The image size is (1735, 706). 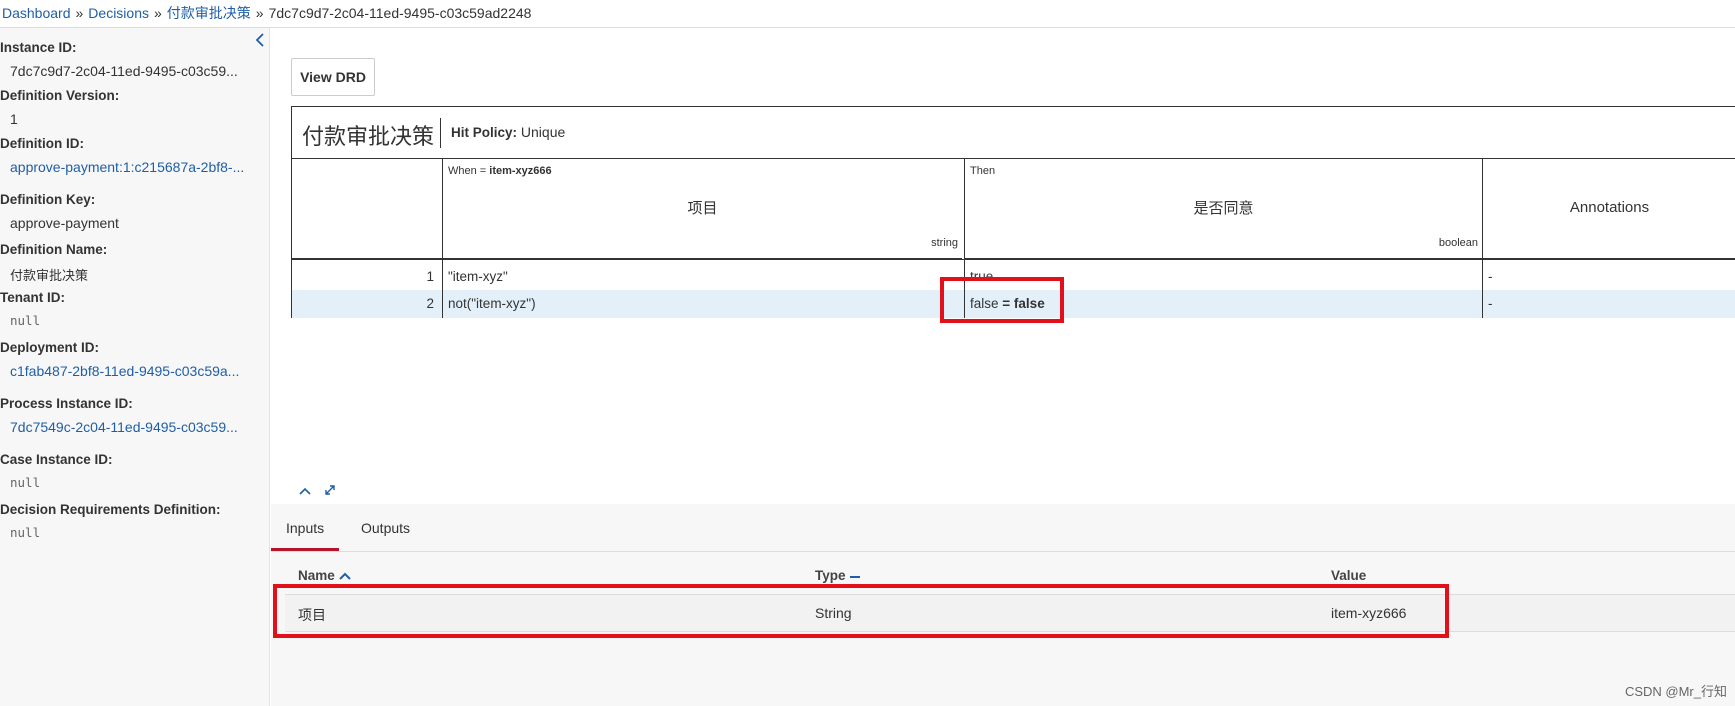 I want to click on meta-label: Definition ID:, so click(x=42, y=143).